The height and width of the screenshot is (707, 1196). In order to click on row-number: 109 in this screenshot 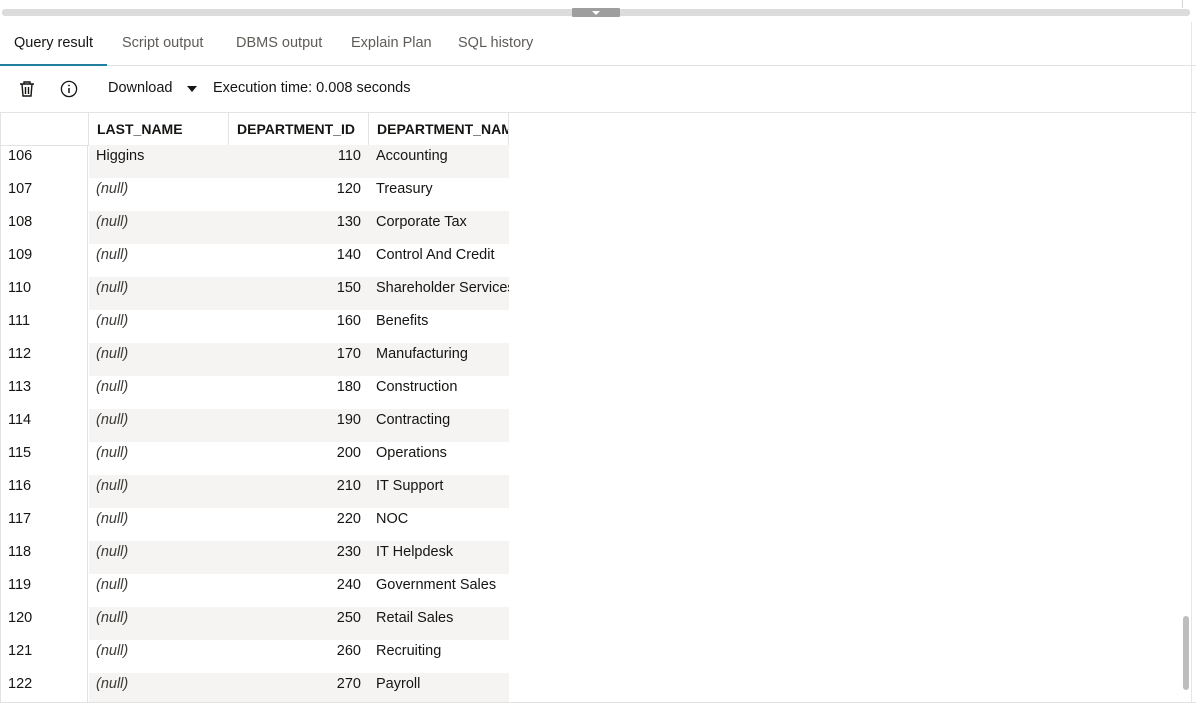, I will do `click(20, 260)`.